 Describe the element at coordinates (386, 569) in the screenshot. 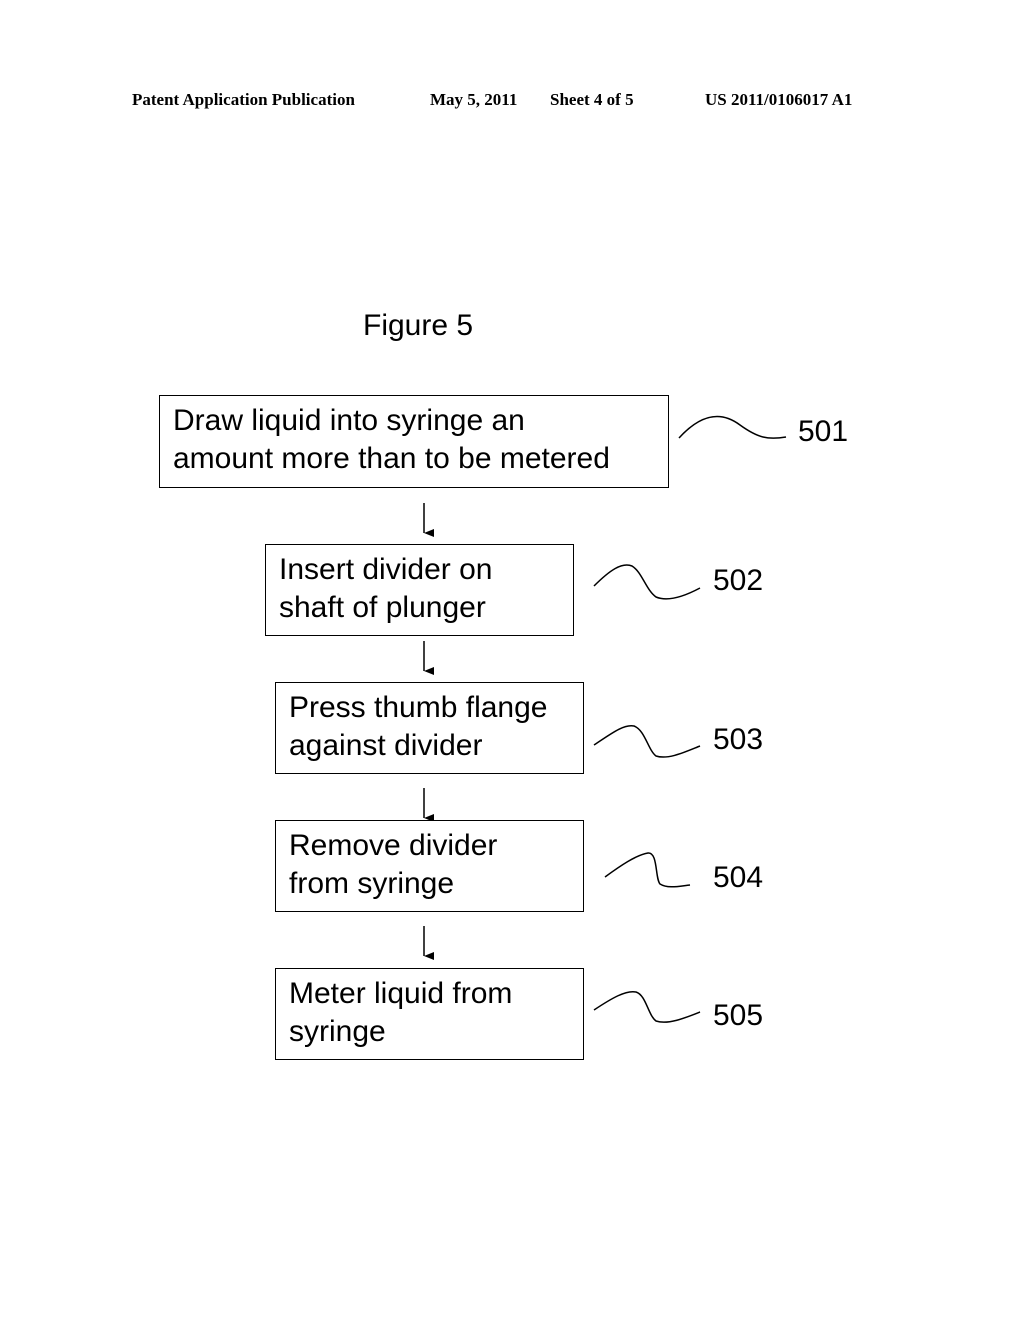

I see `step-line-1: Insert divider on` at that location.